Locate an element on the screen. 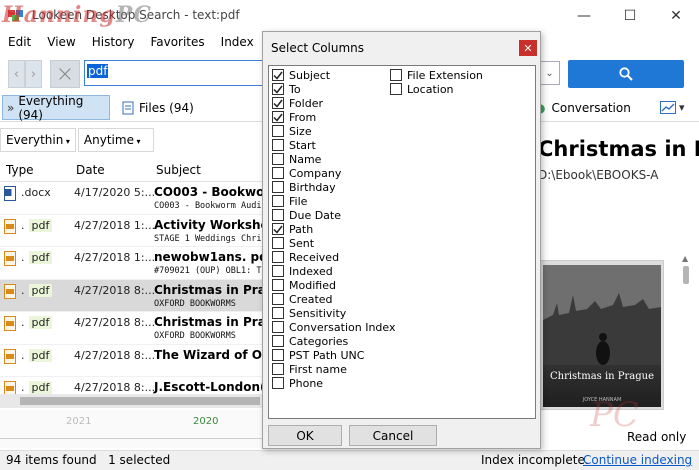 The height and width of the screenshot is (470, 699). results-horizontal-scrollbar is located at coordinates (131, 401).